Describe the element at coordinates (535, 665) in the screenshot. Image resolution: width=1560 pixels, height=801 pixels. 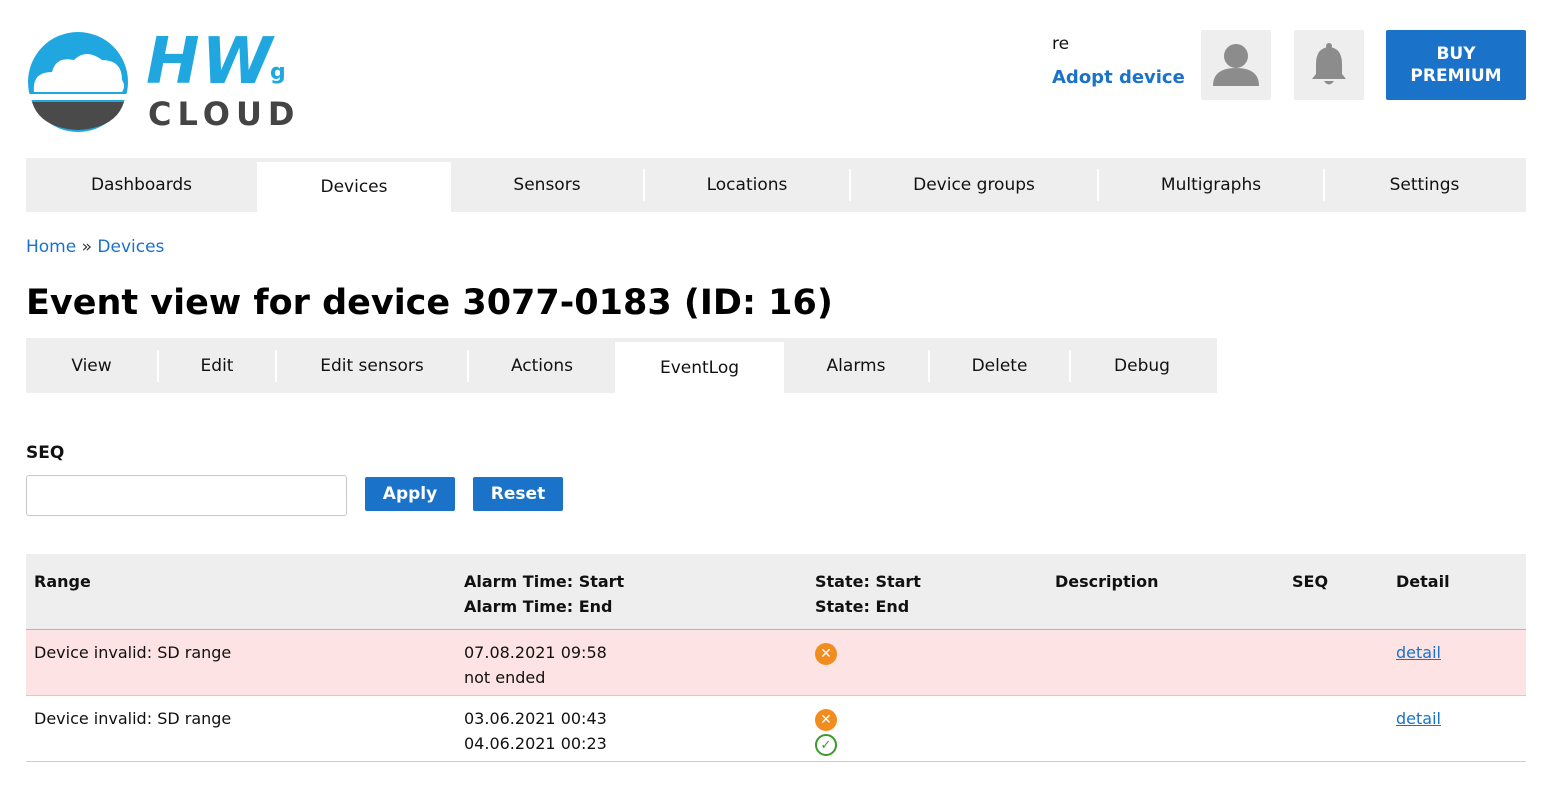
I see `cell-alarm-time: 07.08.2021 09:58 not ended` at that location.